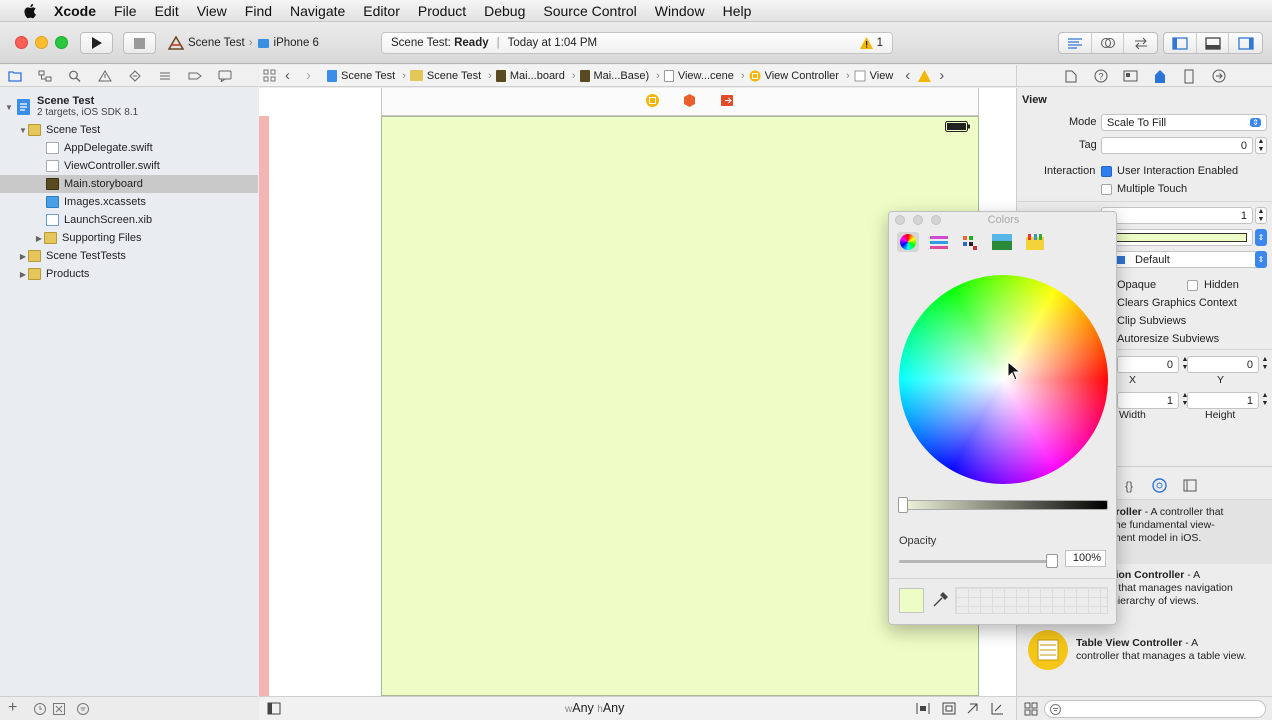 The image size is (1272, 720). Describe the element at coordinates (1184, 122) in the screenshot. I see `content-mode-select: Scale To Fill ⇕` at that location.